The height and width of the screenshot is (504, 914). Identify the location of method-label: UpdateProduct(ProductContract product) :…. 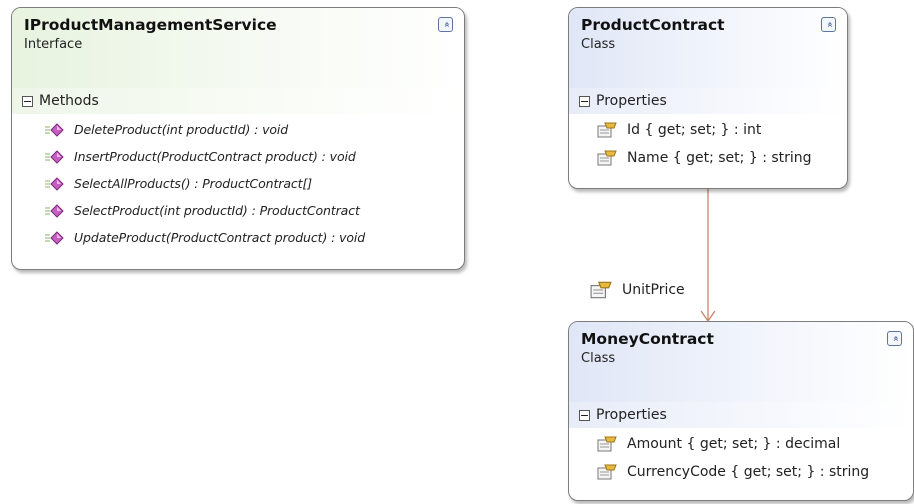
(220, 237).